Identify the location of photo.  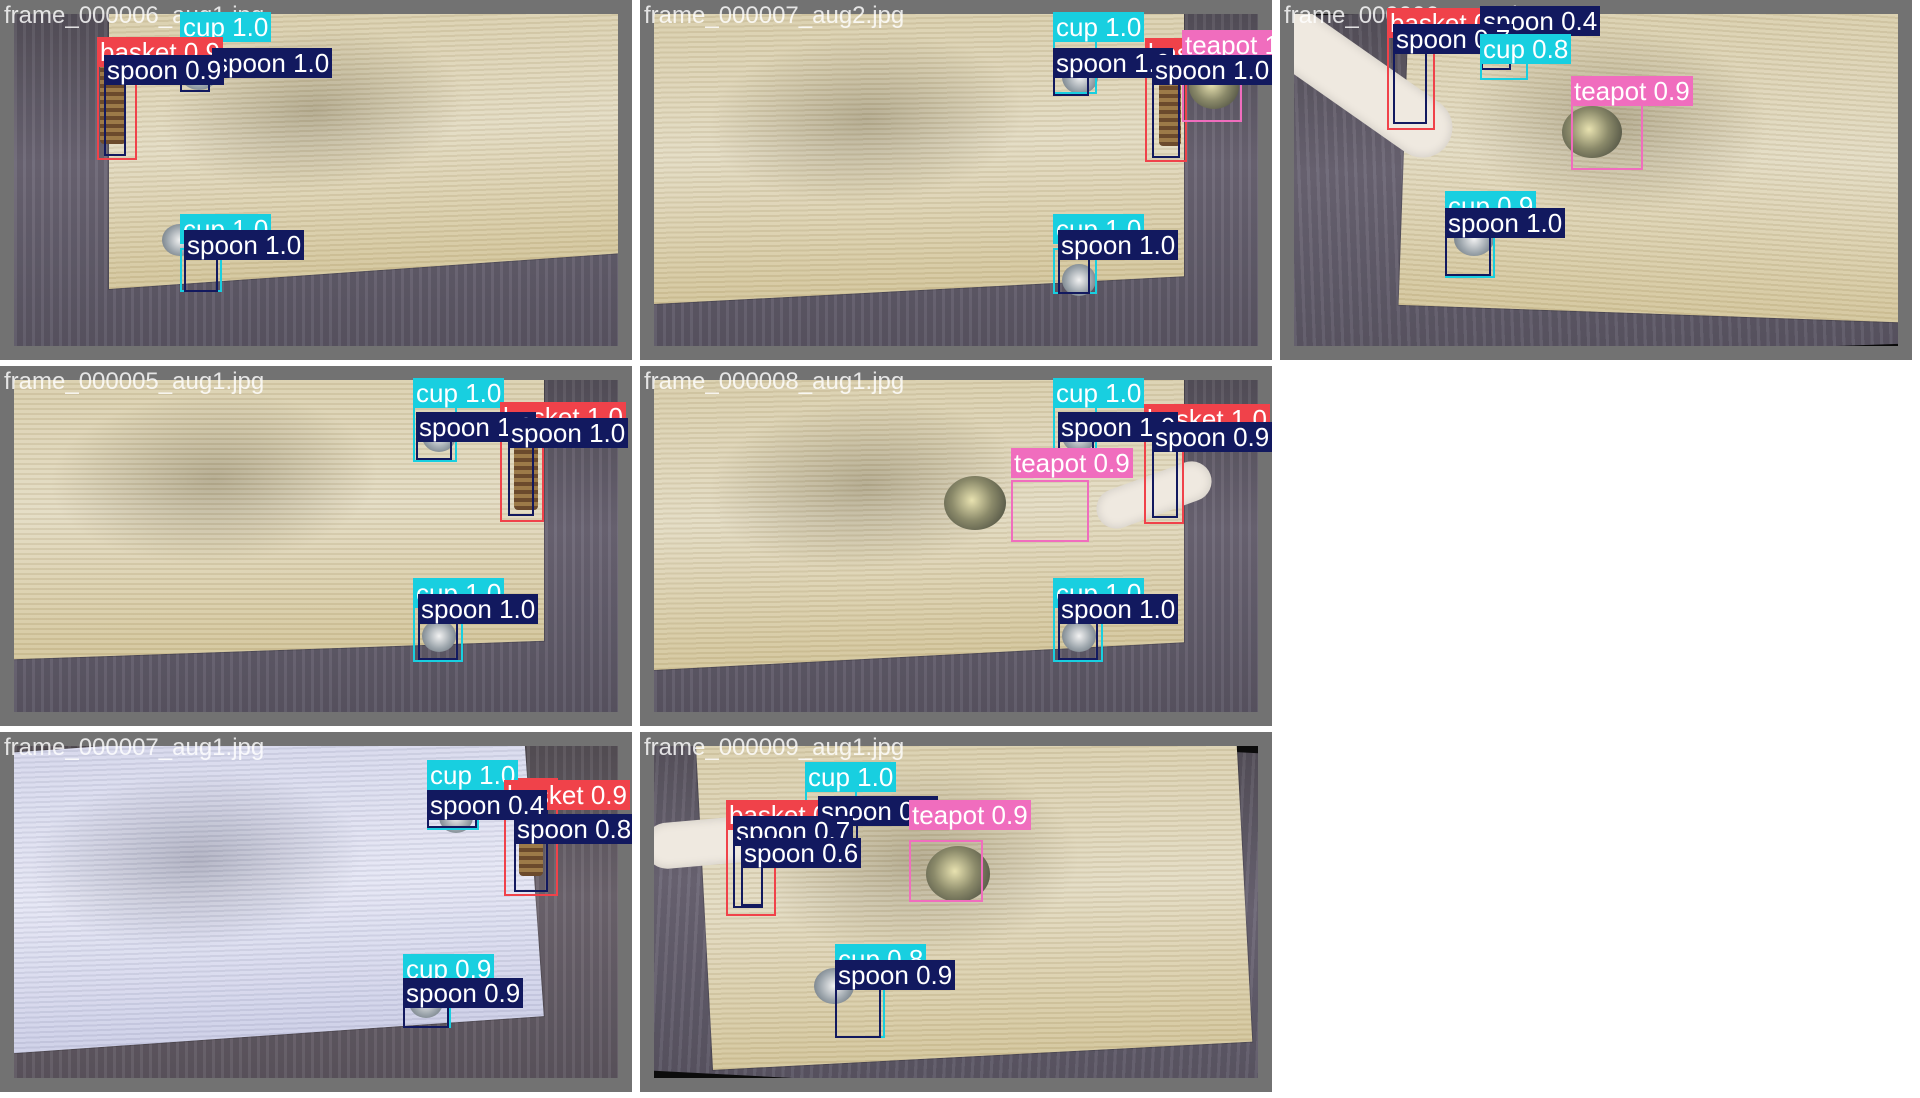
(1596, 180).